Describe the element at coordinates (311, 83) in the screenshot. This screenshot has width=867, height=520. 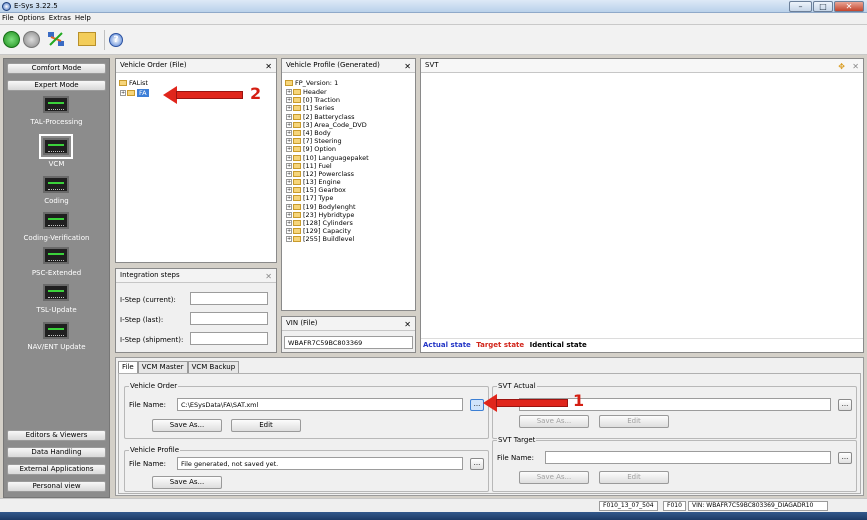
I see `tree-root-fp: FP_Version: 1` at that location.